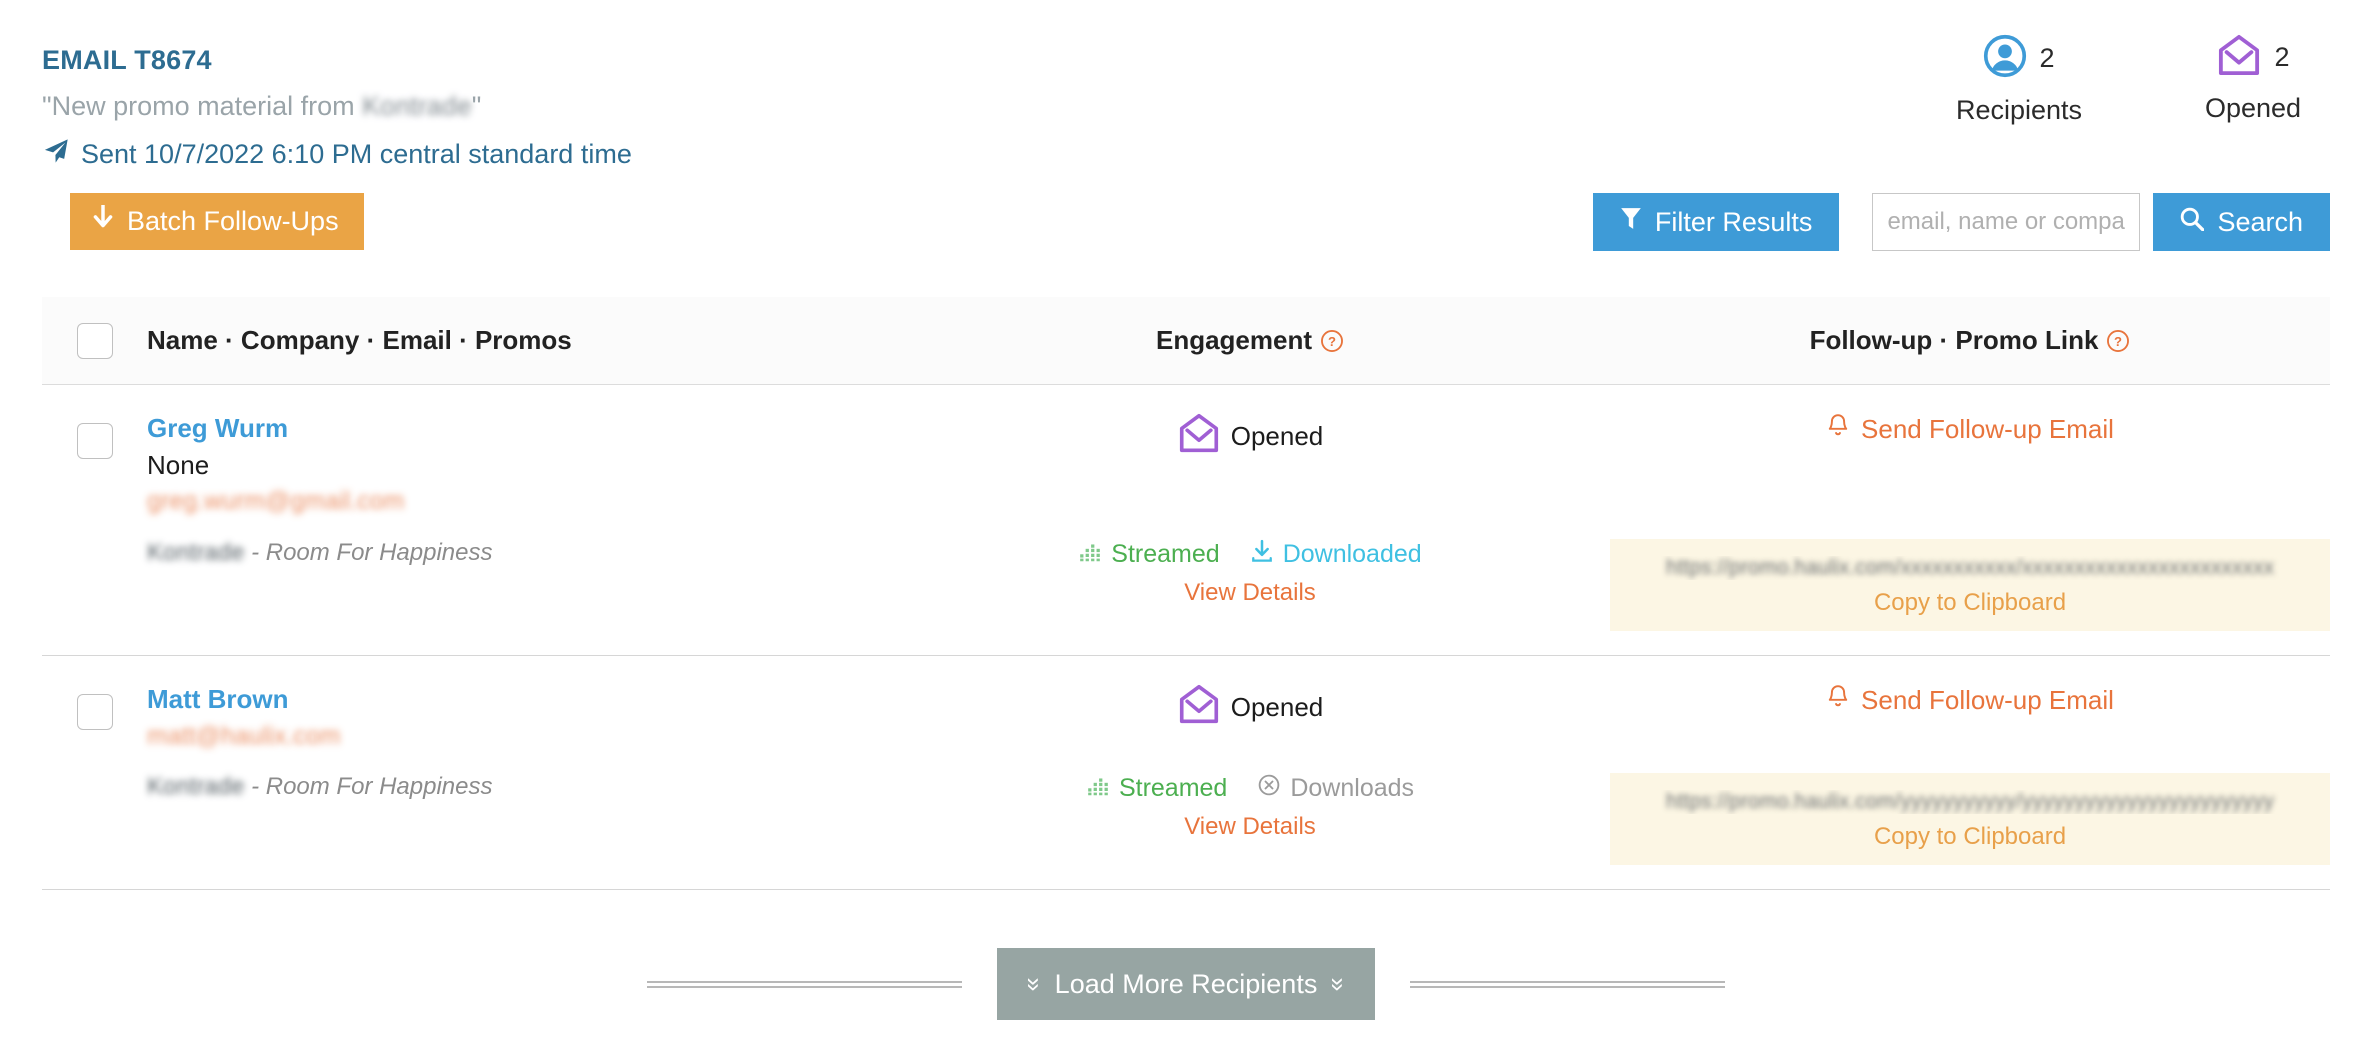 Image resolution: width=2372 pixels, height=1054 pixels. What do you see at coordinates (1352, 788) in the screenshot?
I see `no-downloads-label: Downloads` at bounding box center [1352, 788].